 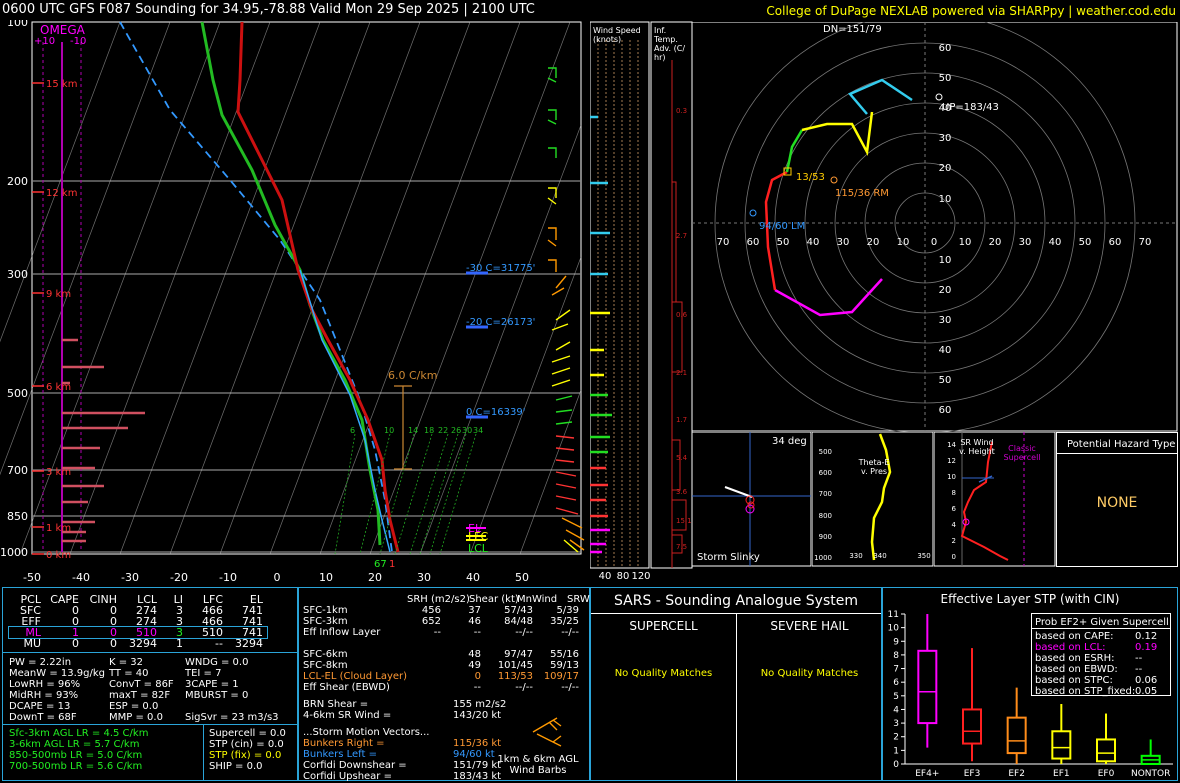 What do you see at coordinates (1117, 503) in the screenshot?
I see `hazard-value: NONE` at bounding box center [1117, 503].